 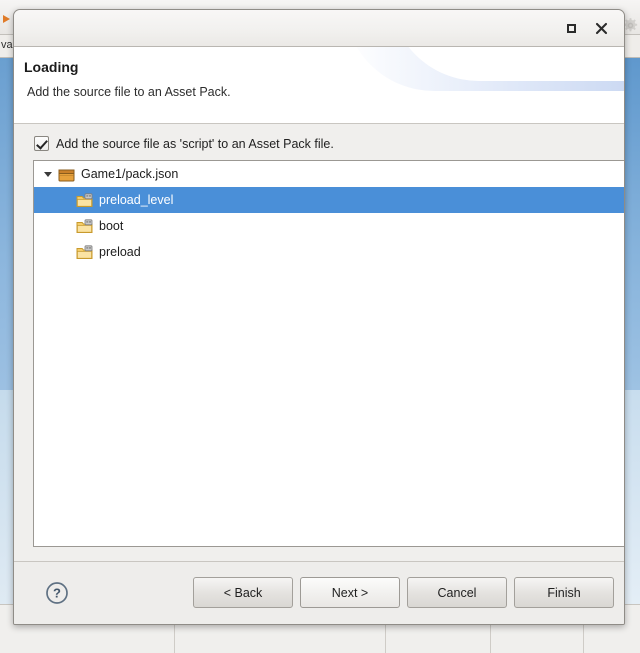 I want to click on tree-row-label: boot, so click(x=111, y=225).